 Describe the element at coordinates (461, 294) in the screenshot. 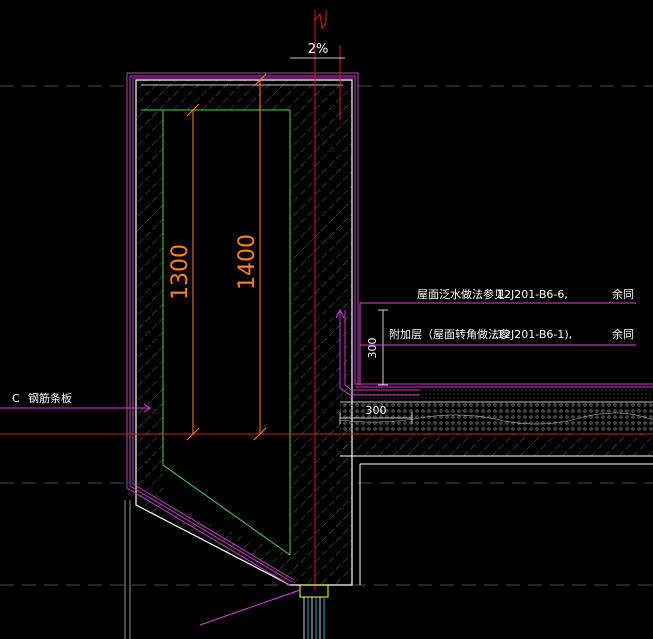

I see `note-line1-text: 屋面泛水做法参见` at that location.